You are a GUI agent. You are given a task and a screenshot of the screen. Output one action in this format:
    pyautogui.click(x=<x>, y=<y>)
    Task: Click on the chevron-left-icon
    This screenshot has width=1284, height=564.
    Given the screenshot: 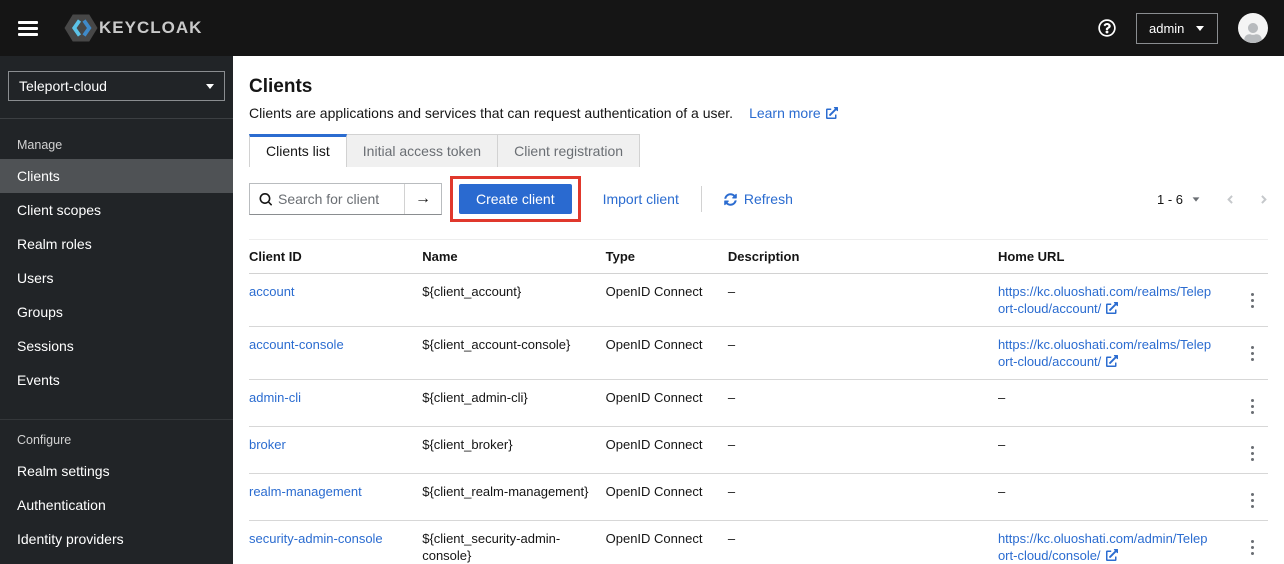 What is the action you would take?
    pyautogui.click(x=1230, y=199)
    